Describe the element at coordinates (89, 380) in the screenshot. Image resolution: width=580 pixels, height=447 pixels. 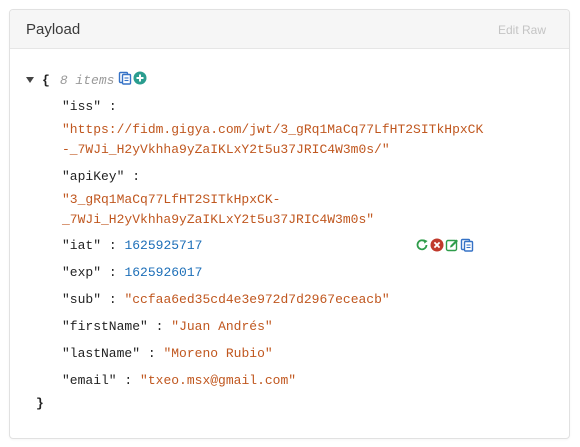
I see `json-key: "email"` at that location.